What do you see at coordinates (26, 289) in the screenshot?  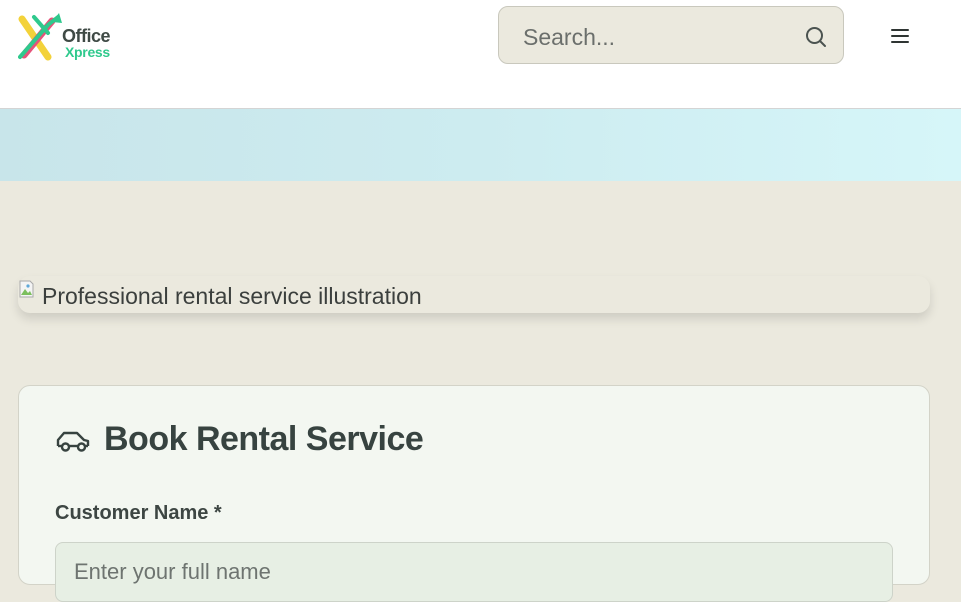 I see `broken-image-icon` at bounding box center [26, 289].